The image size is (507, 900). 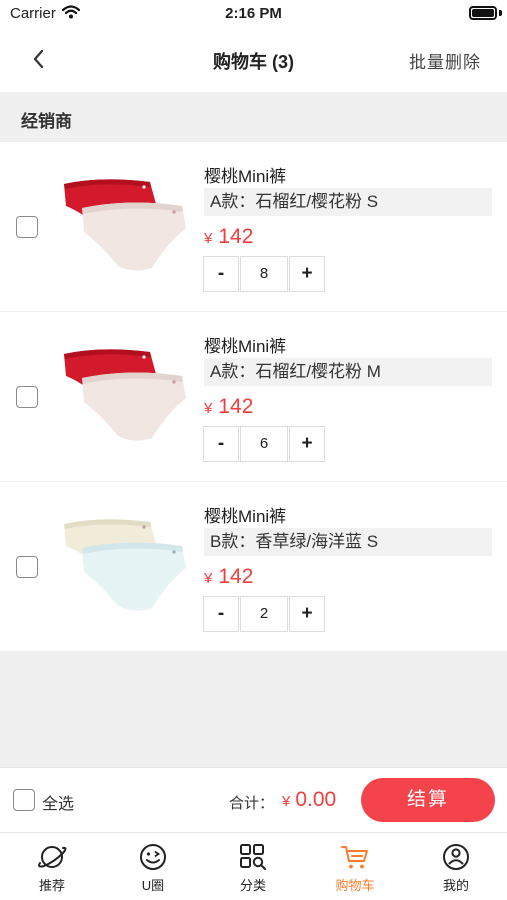 I want to click on select-all-label: 全选, so click(x=58, y=802).